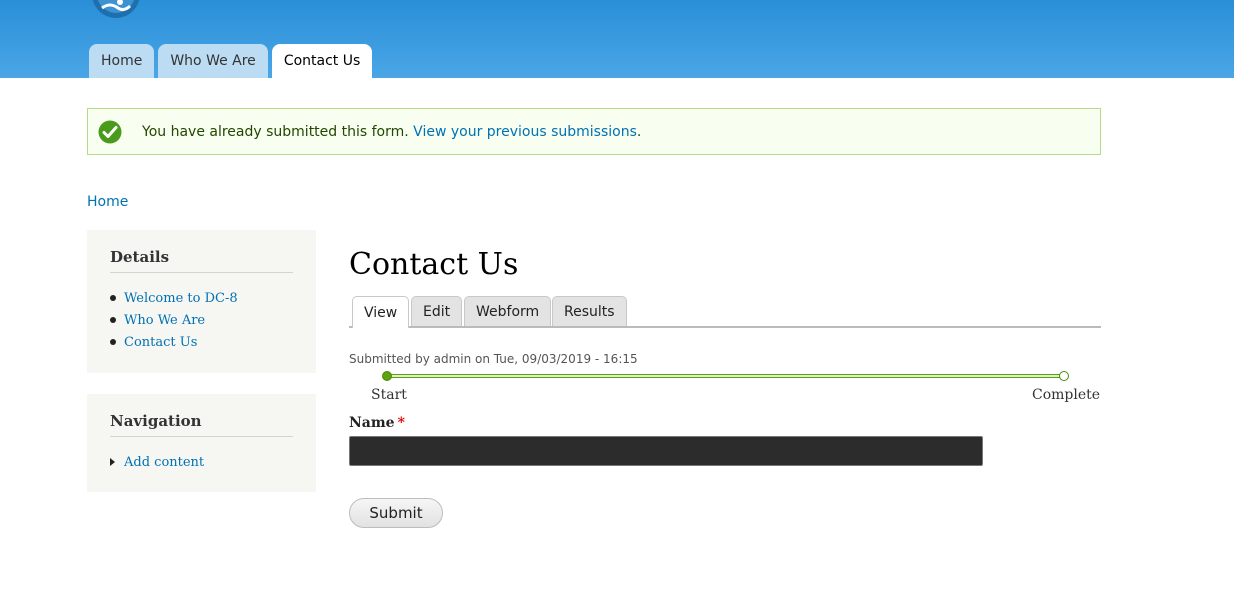  Describe the element at coordinates (725, 312) in the screenshot. I see `secondary-tabs: View Edit Webform Results` at that location.